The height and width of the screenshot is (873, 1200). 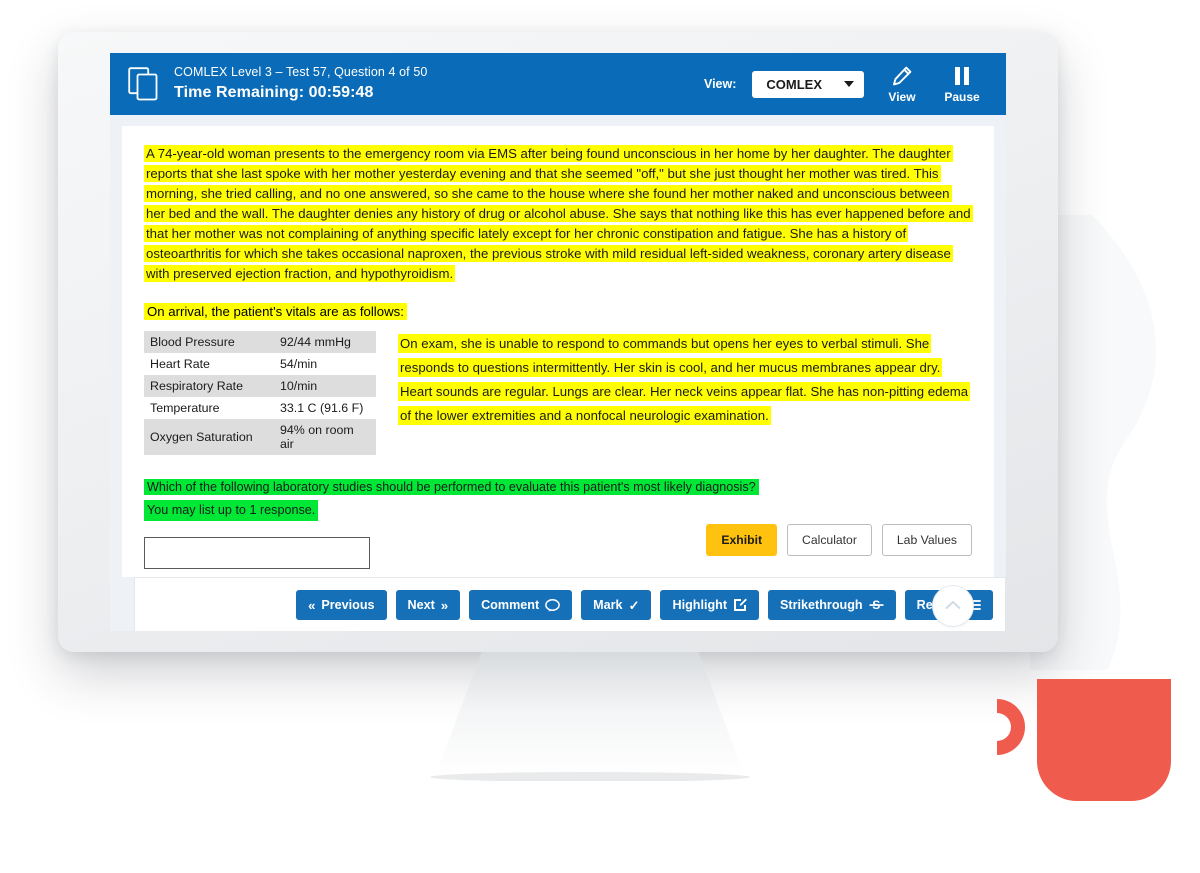 I want to click on table-row: Respiratory Rate 10/min, so click(x=260, y=386).